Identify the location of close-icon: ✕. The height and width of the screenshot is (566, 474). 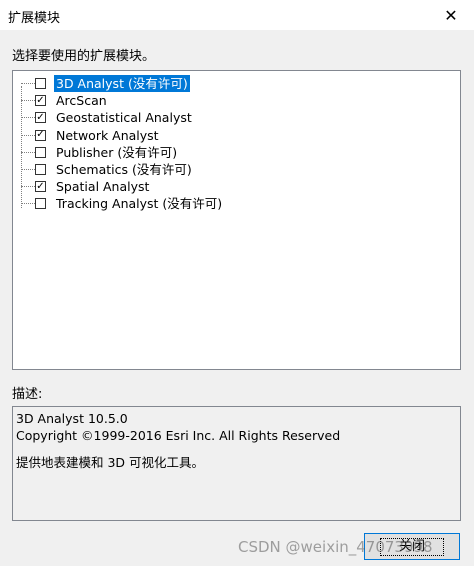
(451, 15).